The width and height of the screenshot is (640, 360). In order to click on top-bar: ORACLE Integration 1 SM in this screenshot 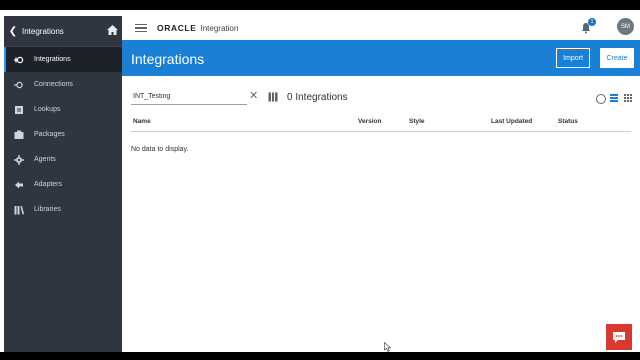, I will do `click(381, 28)`.